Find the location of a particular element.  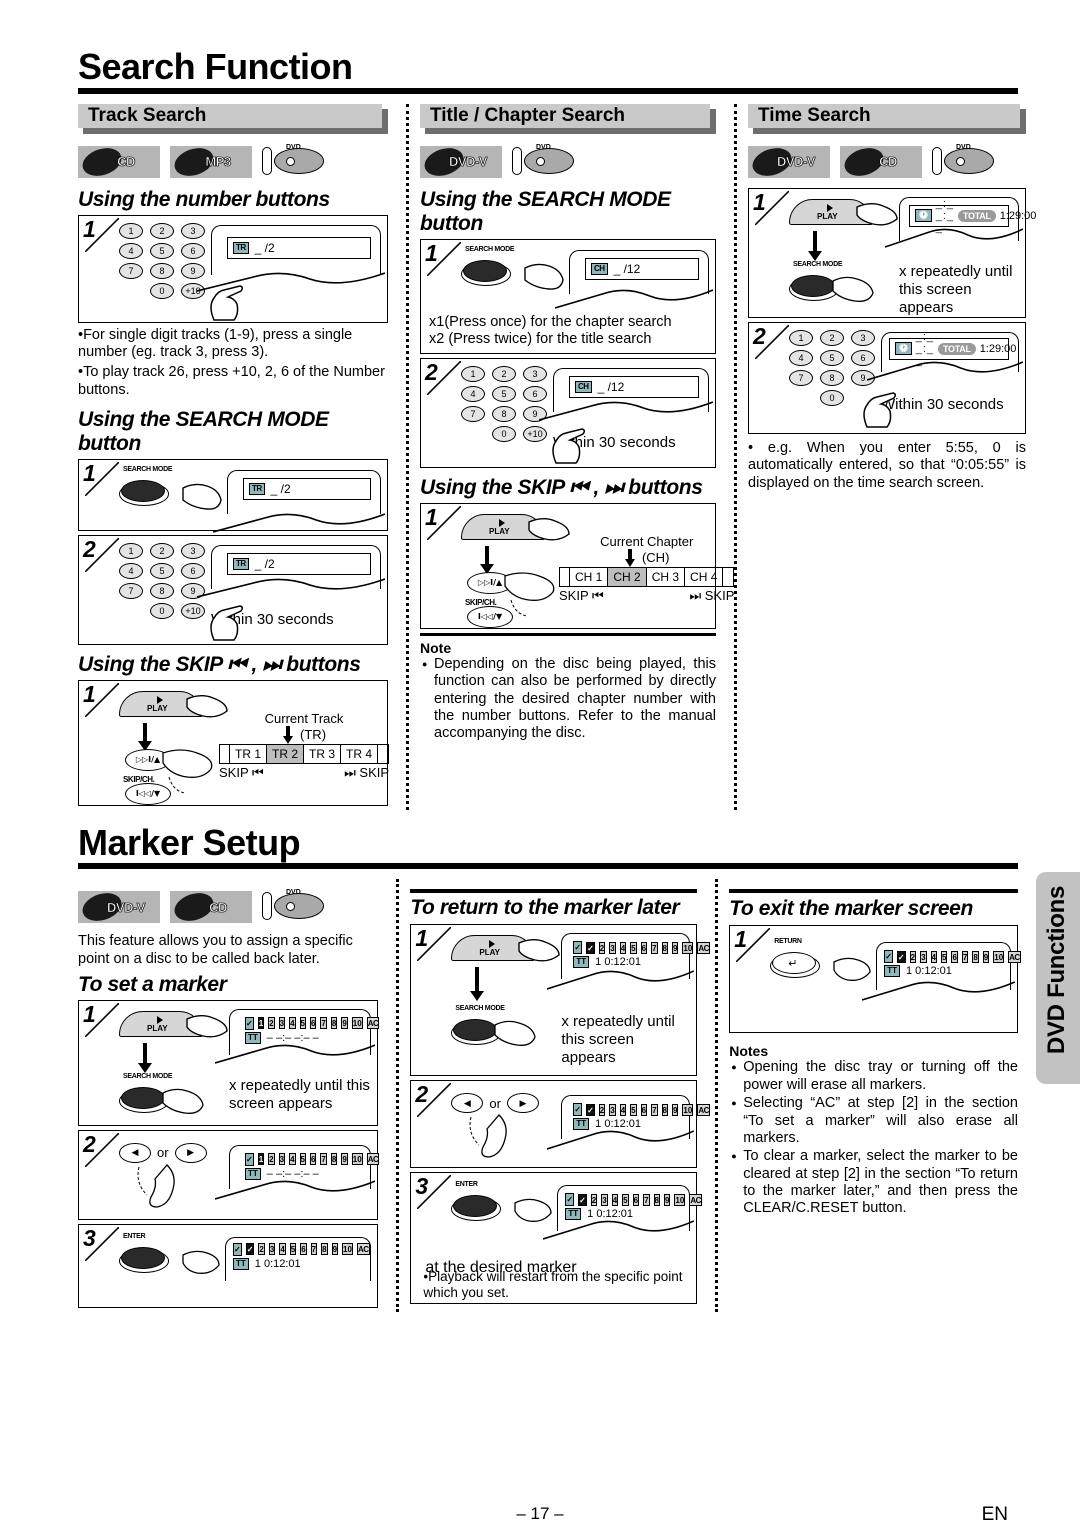

badge-mp3: MP3 is located at coordinates (211, 162).